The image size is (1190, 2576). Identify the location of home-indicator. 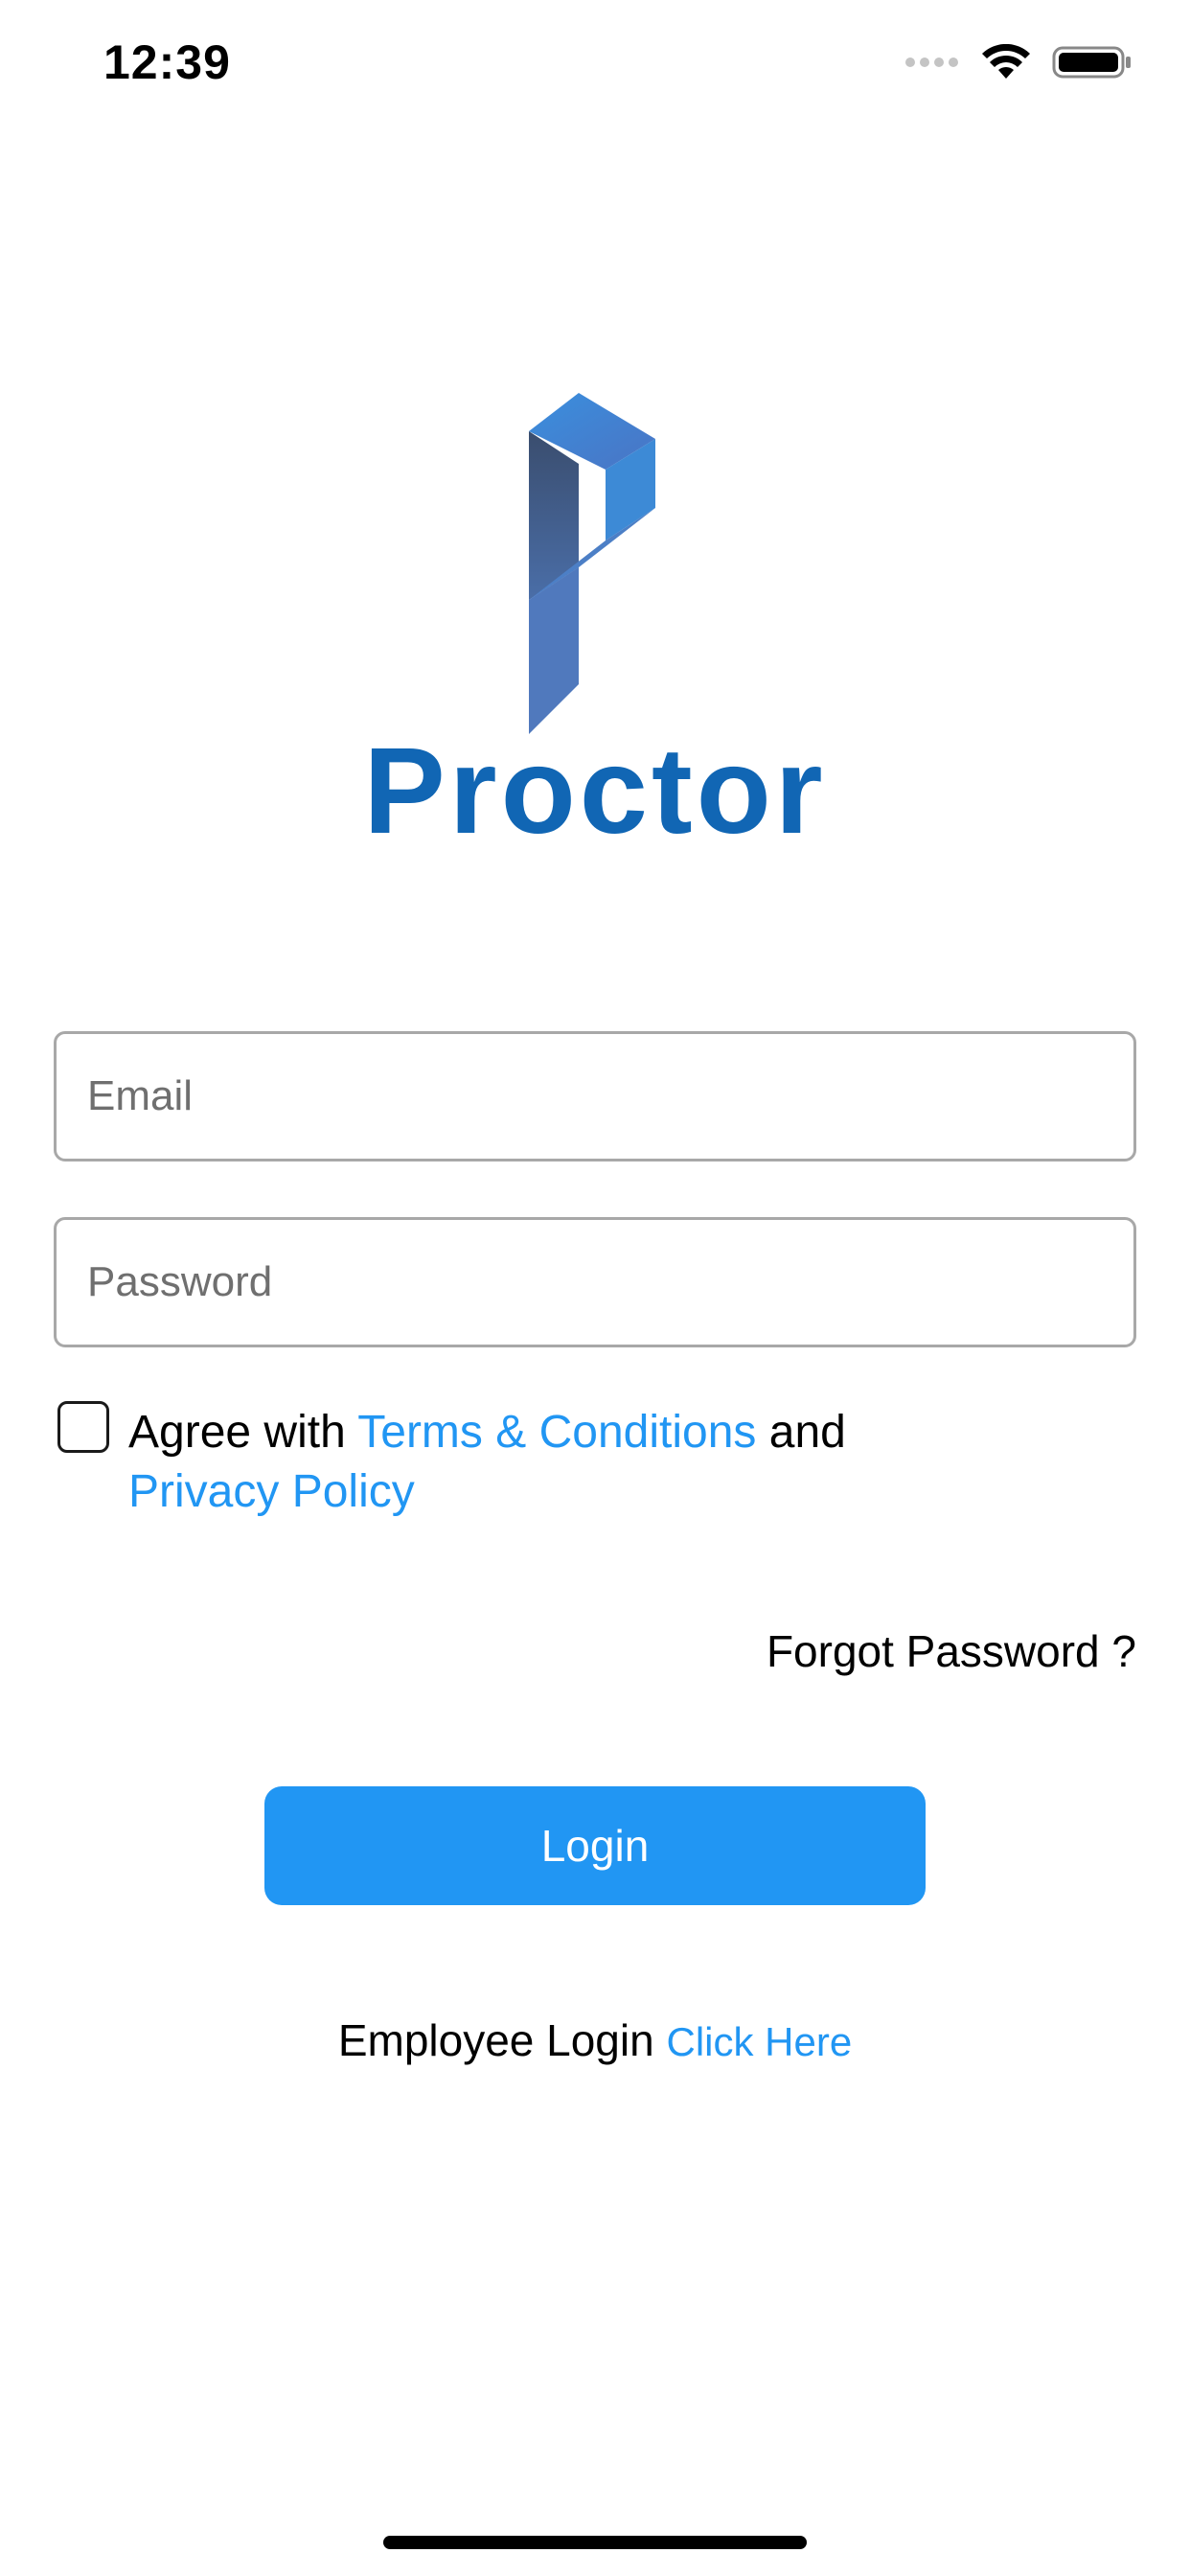
(595, 2542).